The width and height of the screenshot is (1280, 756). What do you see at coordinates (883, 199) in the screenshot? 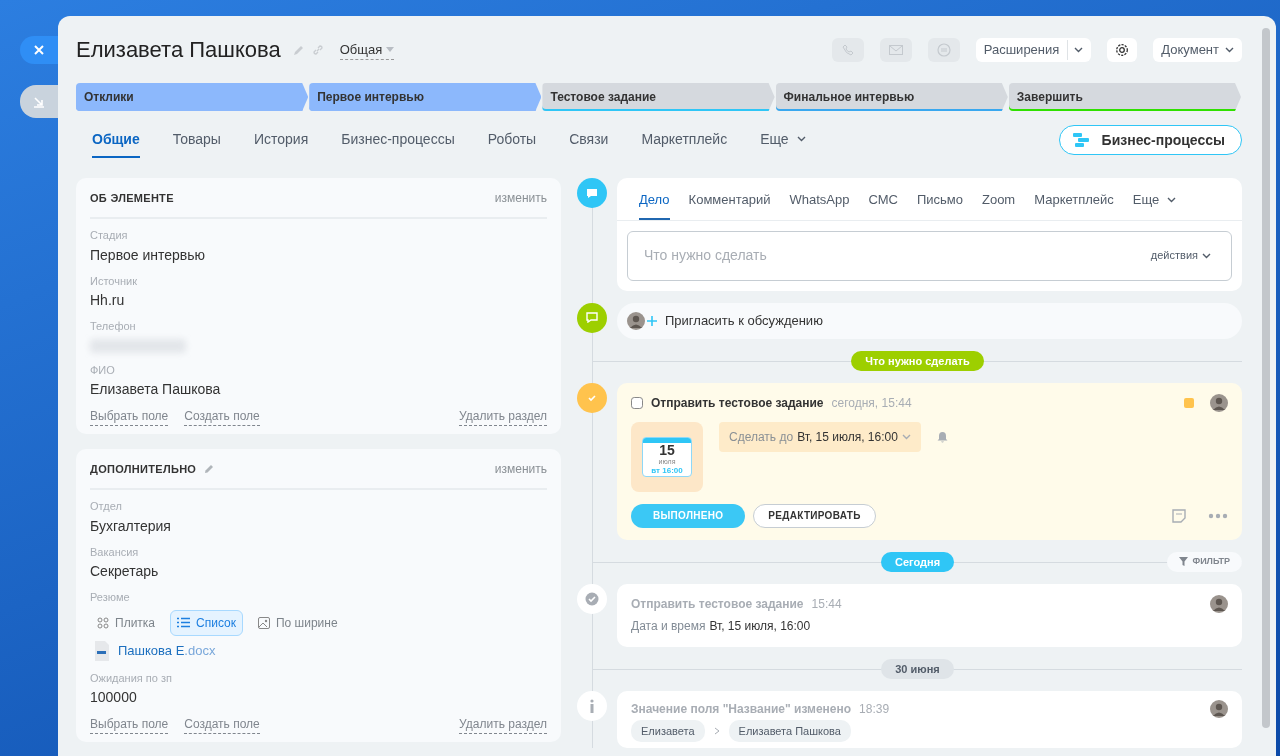
I see `tab: СМС` at bounding box center [883, 199].